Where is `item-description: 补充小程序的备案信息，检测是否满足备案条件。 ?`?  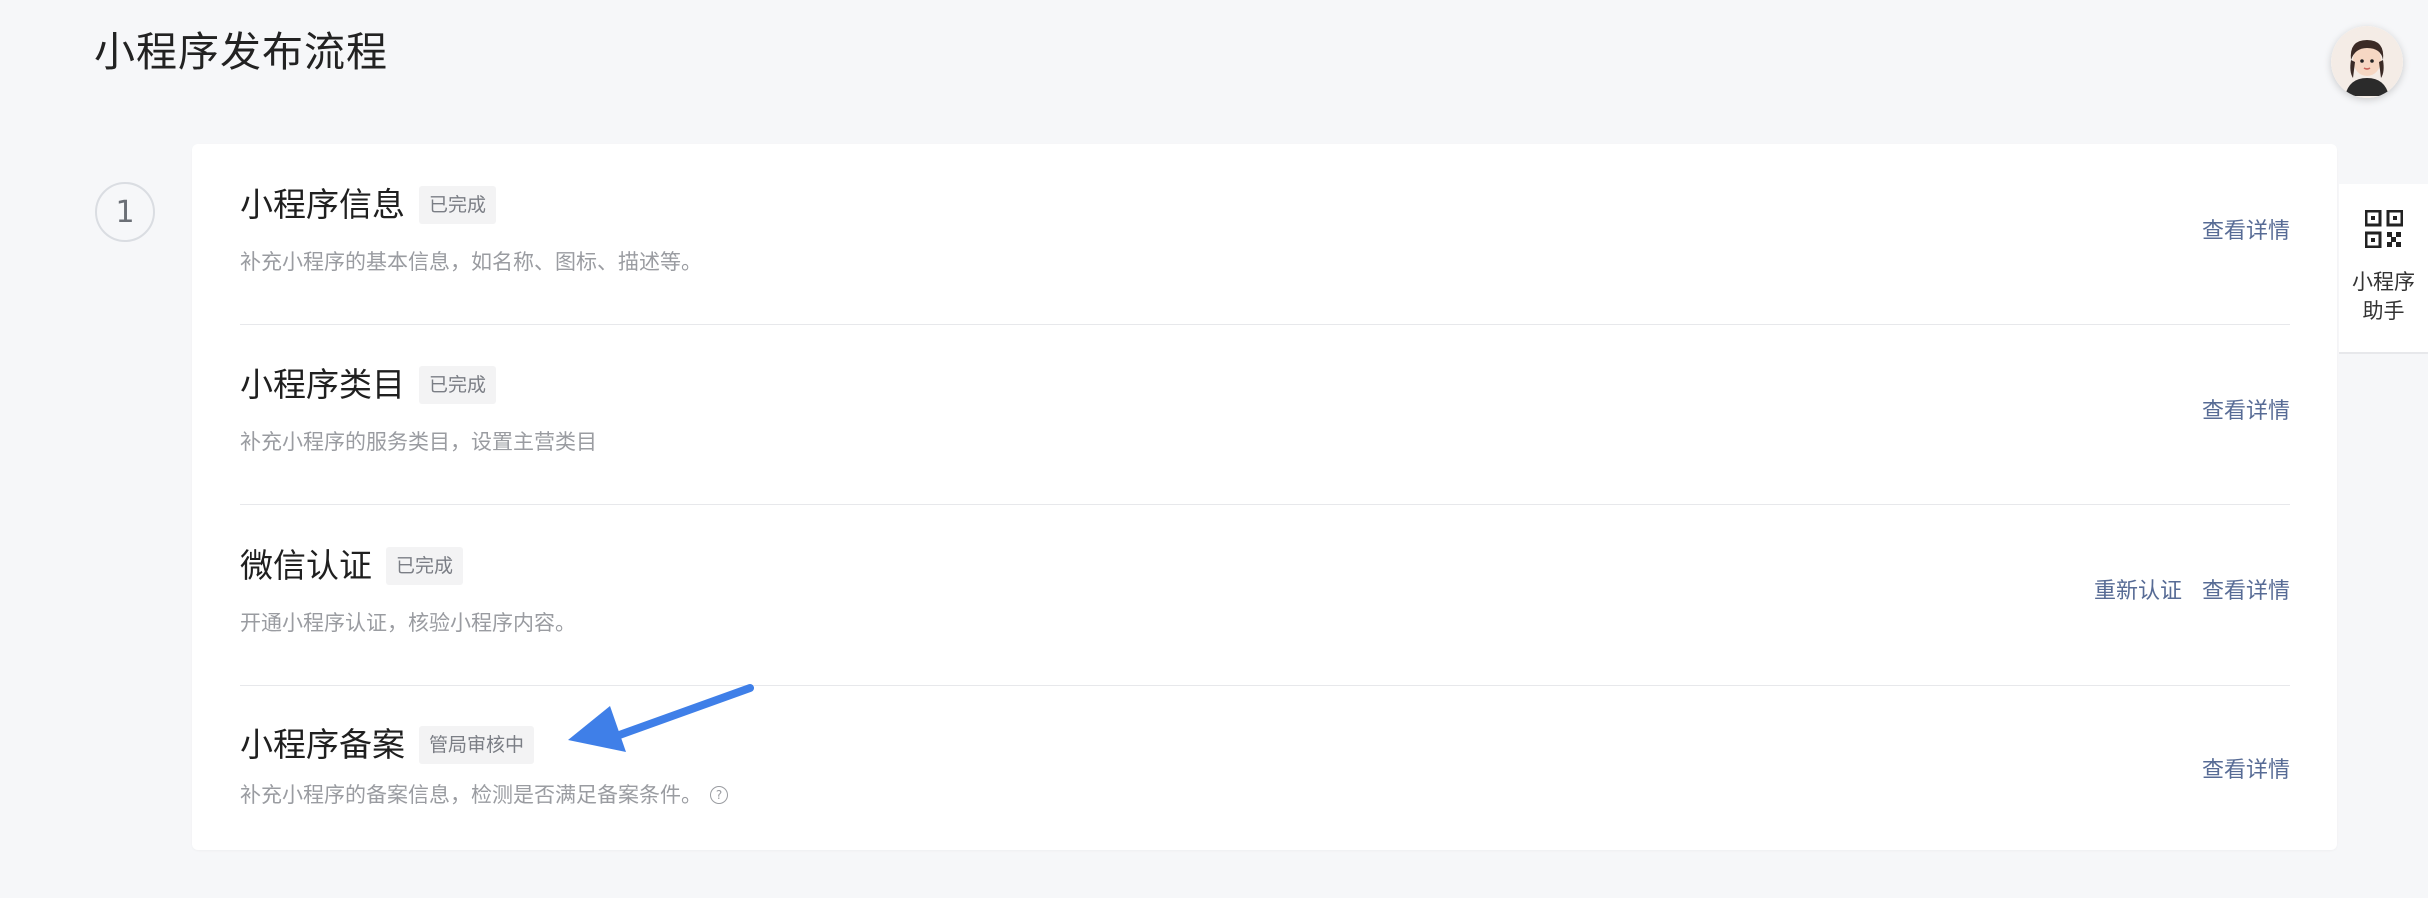
item-description: 补充小程序的备案信息，检测是否满足备案条件。 ? is located at coordinates (484, 795).